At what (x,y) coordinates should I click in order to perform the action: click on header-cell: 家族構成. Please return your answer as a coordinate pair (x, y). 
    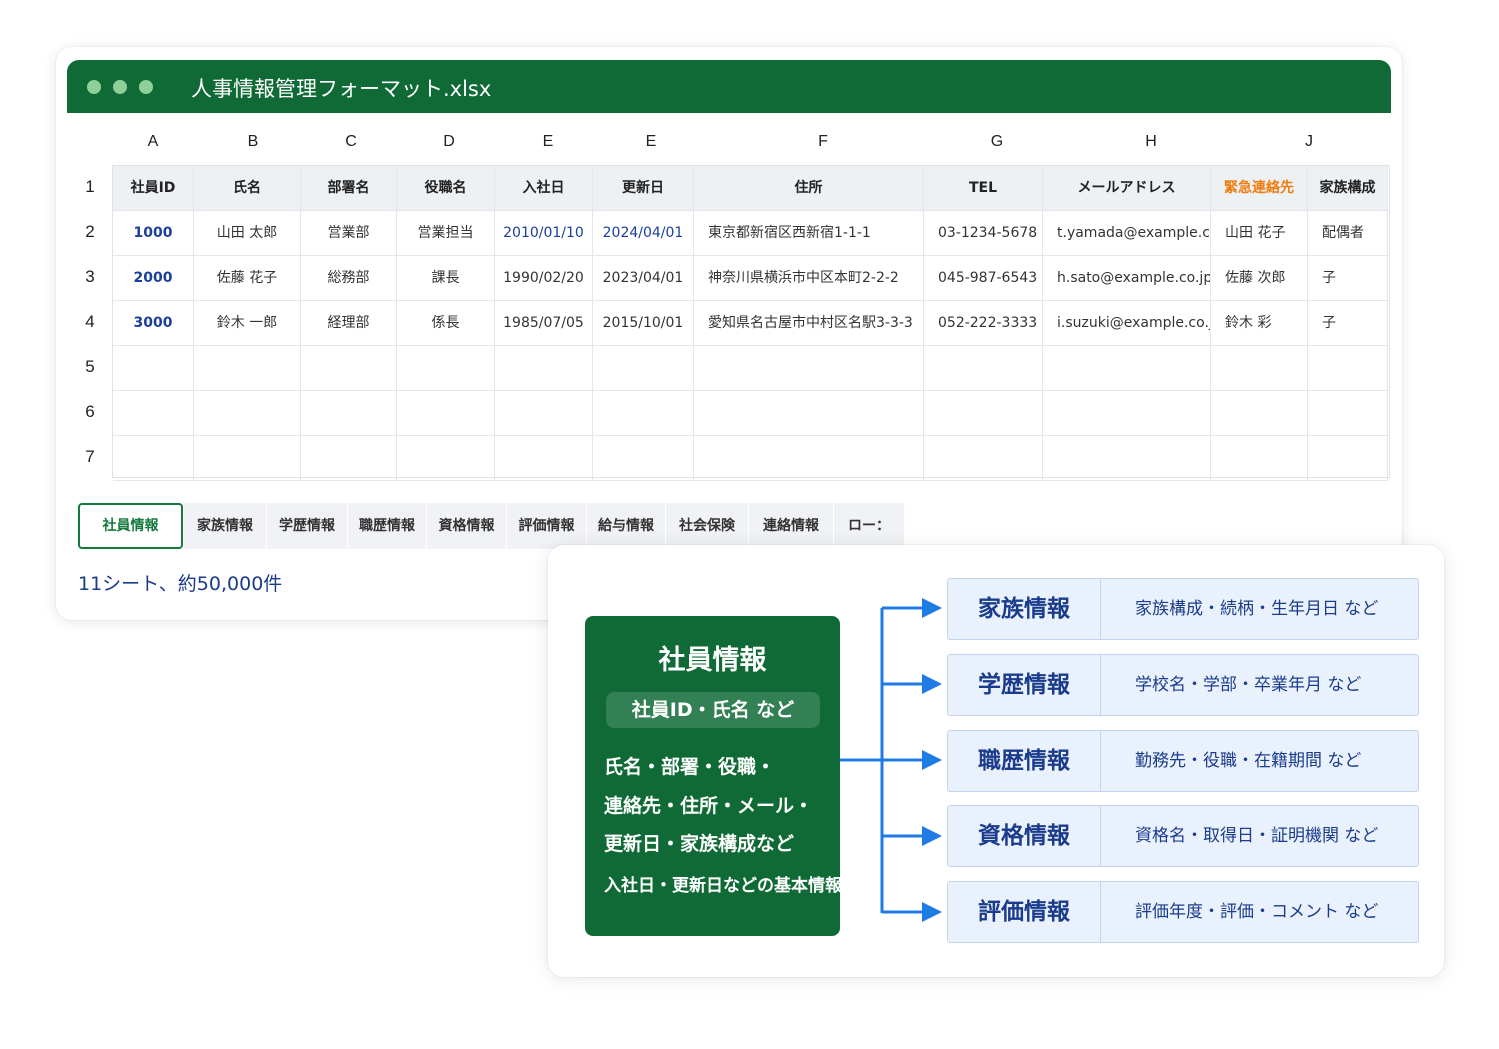
    Looking at the image, I should click on (1348, 188).